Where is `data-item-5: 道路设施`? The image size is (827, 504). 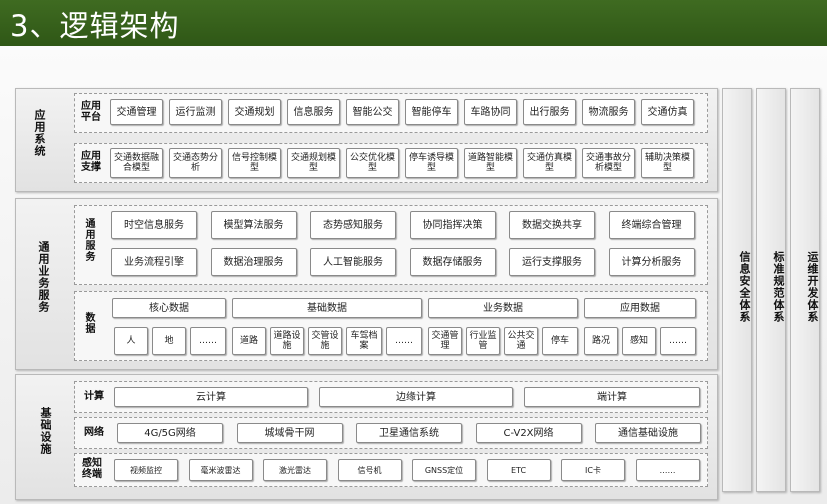 data-item-5: 道路设施 is located at coordinates (287, 341).